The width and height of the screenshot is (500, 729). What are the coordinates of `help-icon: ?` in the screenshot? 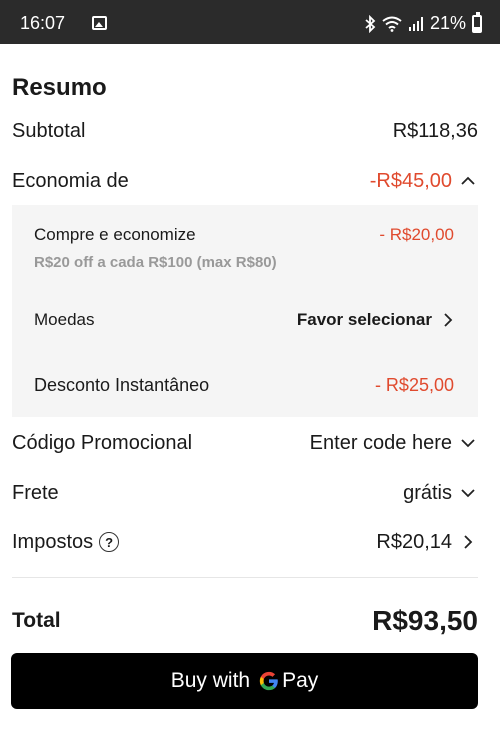 It's located at (109, 542).